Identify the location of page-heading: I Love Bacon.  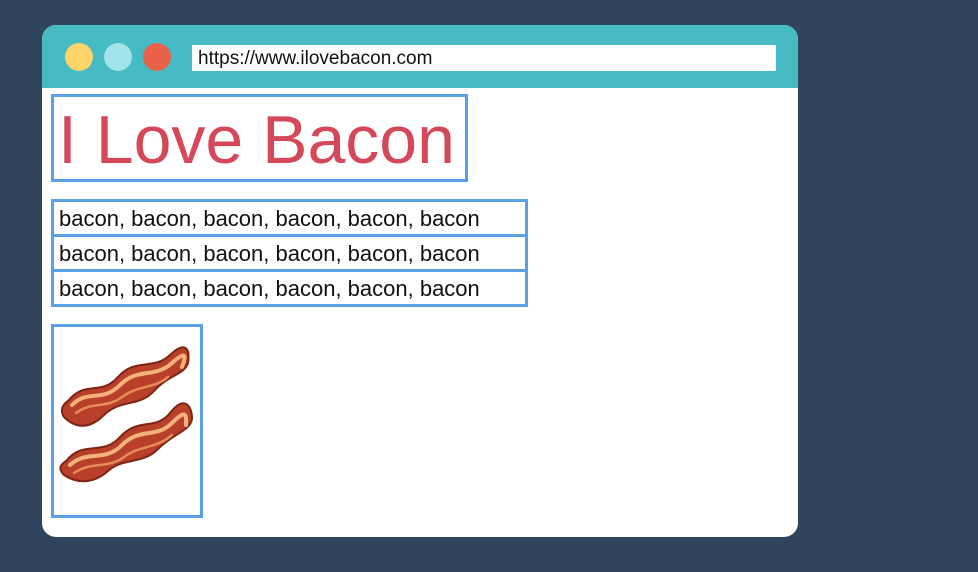
(256, 140).